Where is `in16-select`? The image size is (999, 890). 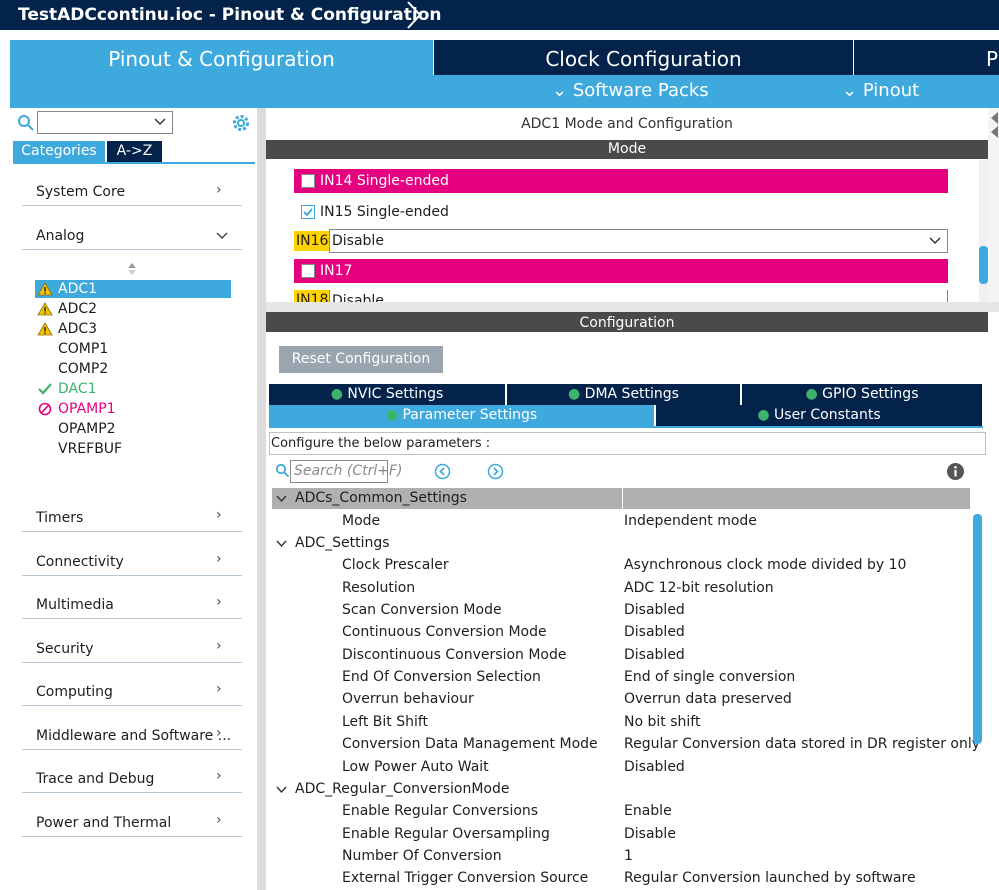
in16-select is located at coordinates (638, 241).